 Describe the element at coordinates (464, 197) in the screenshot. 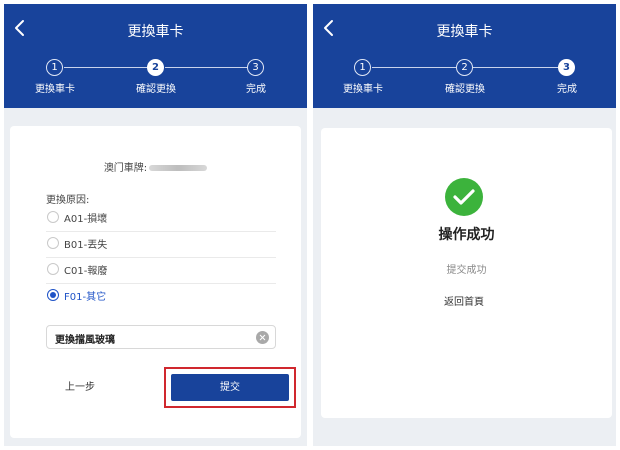

I see `success-check-icon` at that location.